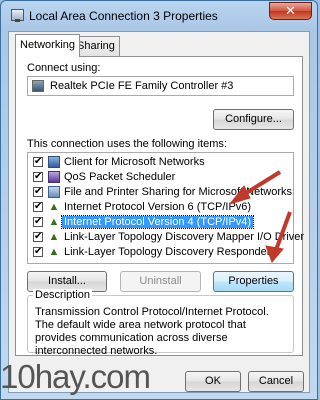 This screenshot has width=320, height=400. I want to click on arrow-to-ipv4, so click(255, 187).